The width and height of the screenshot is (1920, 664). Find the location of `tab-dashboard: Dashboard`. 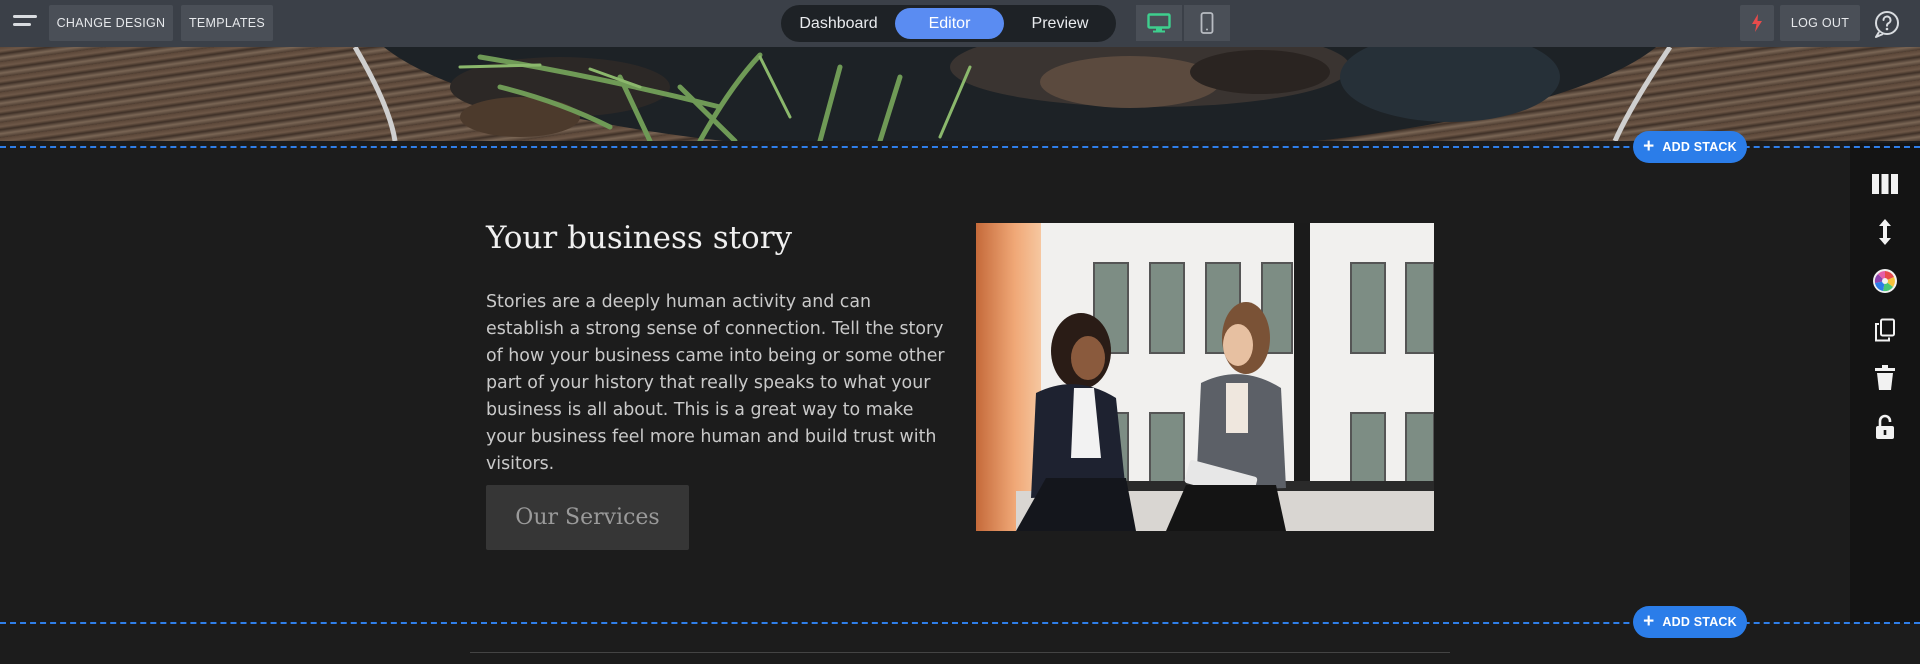

tab-dashboard: Dashboard is located at coordinates (838, 23).